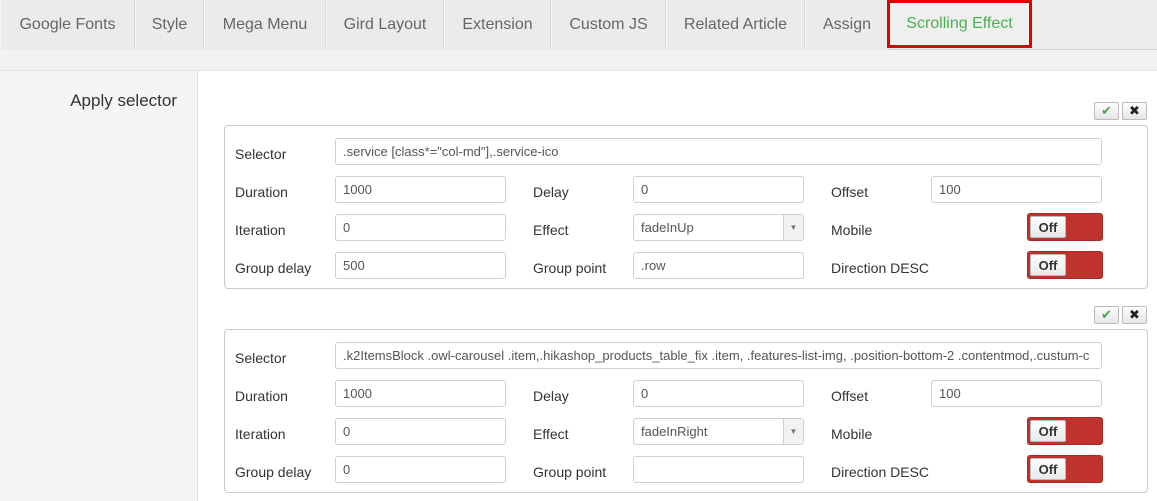  I want to click on tab-gird-layout: Gird Layout, so click(385, 25).